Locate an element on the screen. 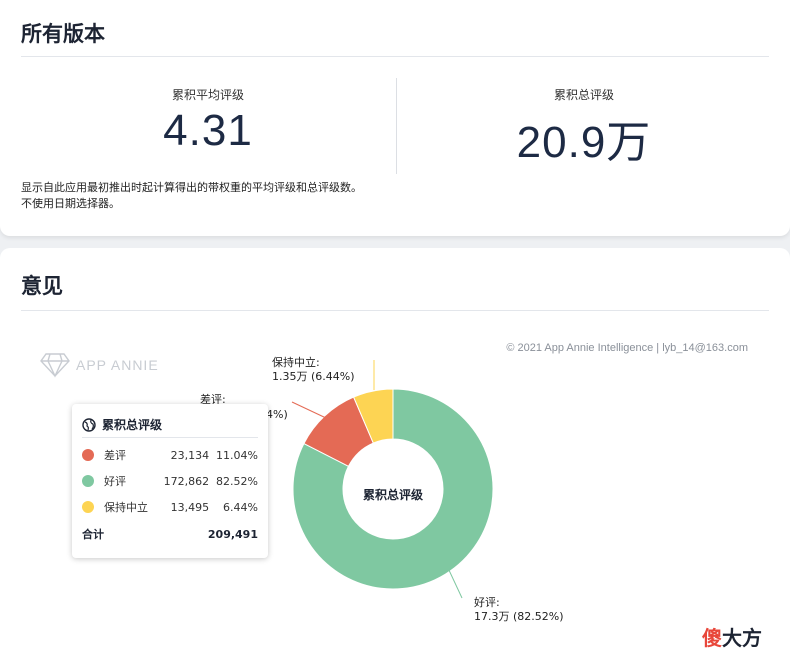 The height and width of the screenshot is (671, 790). tooltip-row: 保持中立 13,495 6.44% is located at coordinates (170, 507).